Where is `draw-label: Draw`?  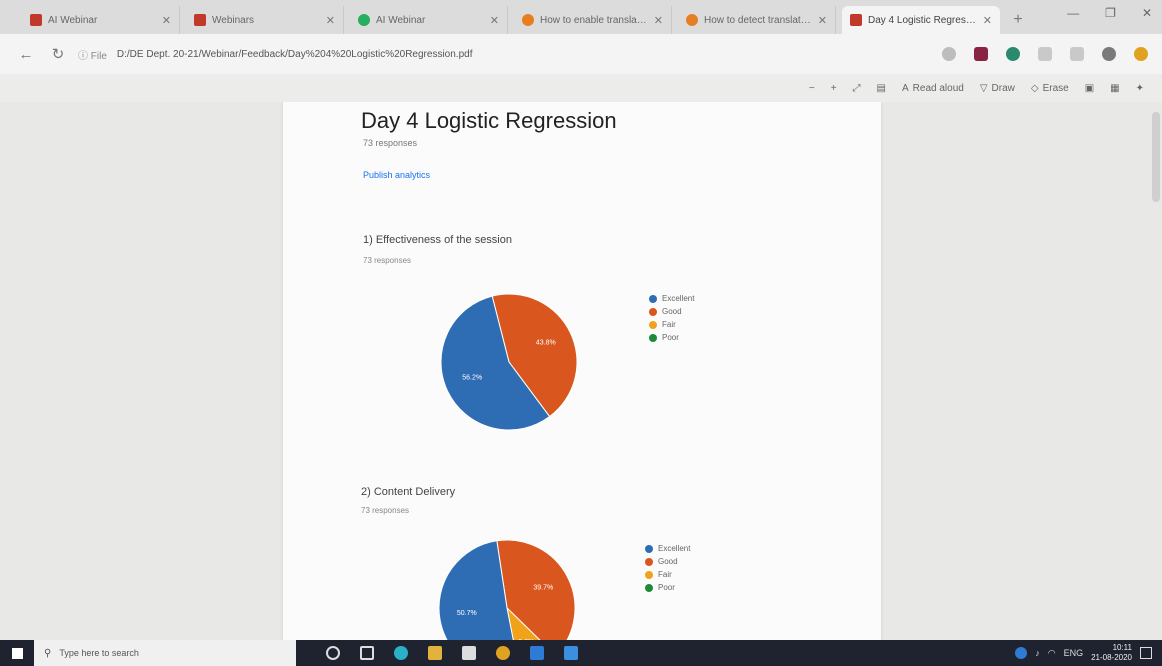
draw-label: Draw is located at coordinates (1003, 88).